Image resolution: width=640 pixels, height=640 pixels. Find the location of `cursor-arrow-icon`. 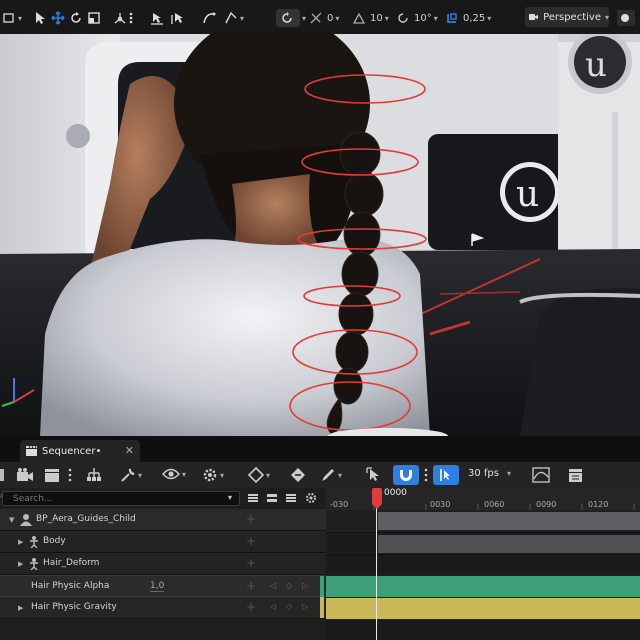

cursor-arrow-icon is located at coordinates (40, 18).